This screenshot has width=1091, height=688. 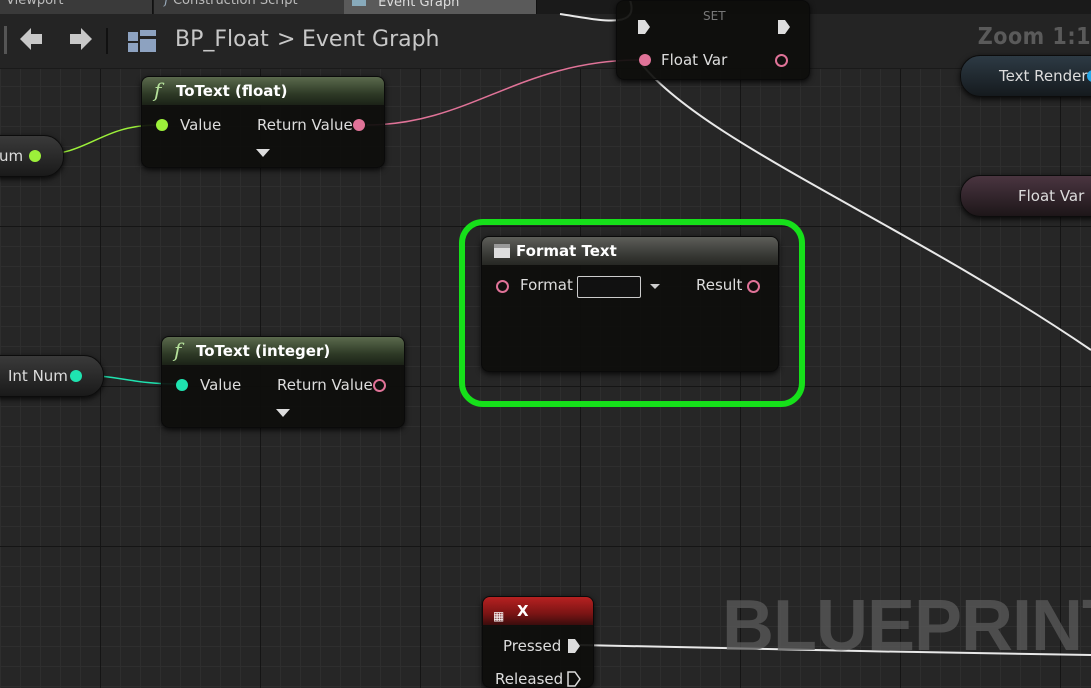 I want to click on format-text-node: Format Text Format Result, so click(x=630, y=304).